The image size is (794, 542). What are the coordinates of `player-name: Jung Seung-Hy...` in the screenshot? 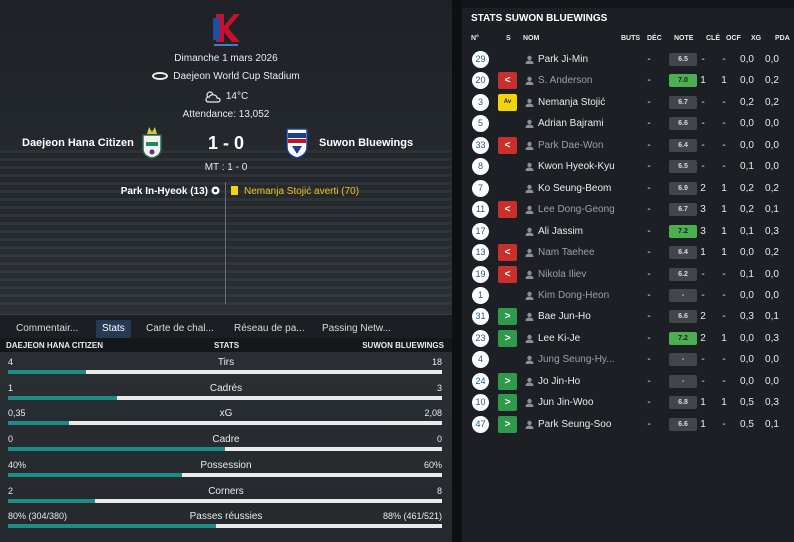 It's located at (576, 359).